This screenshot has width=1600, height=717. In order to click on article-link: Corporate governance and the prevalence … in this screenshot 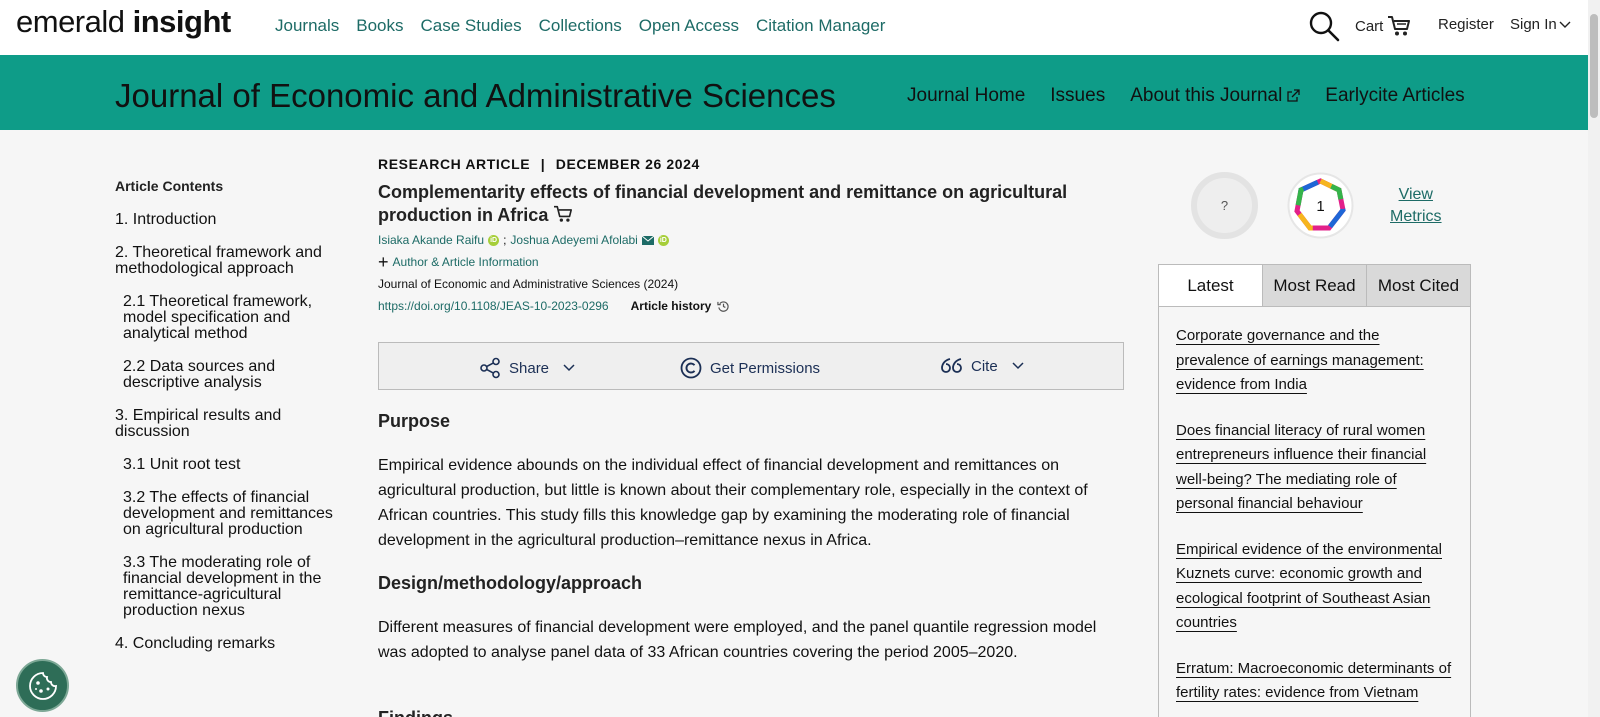, I will do `click(1300, 360)`.